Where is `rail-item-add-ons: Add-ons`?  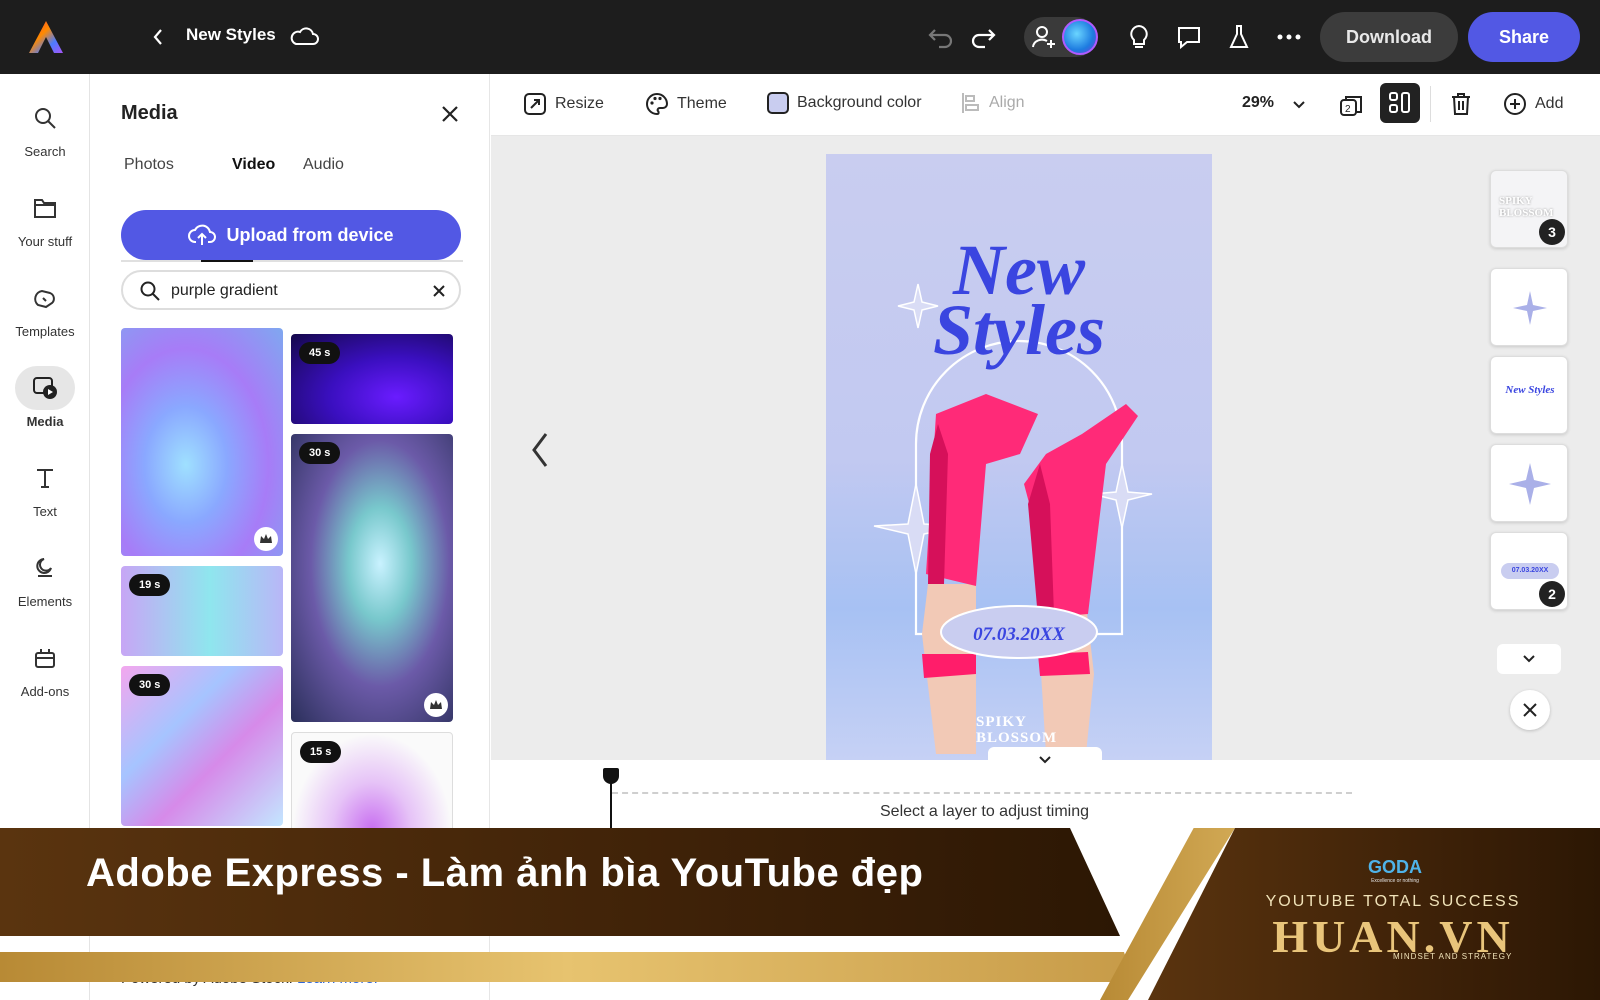
rail-item-add-ons: Add-ons is located at coordinates (45, 670).